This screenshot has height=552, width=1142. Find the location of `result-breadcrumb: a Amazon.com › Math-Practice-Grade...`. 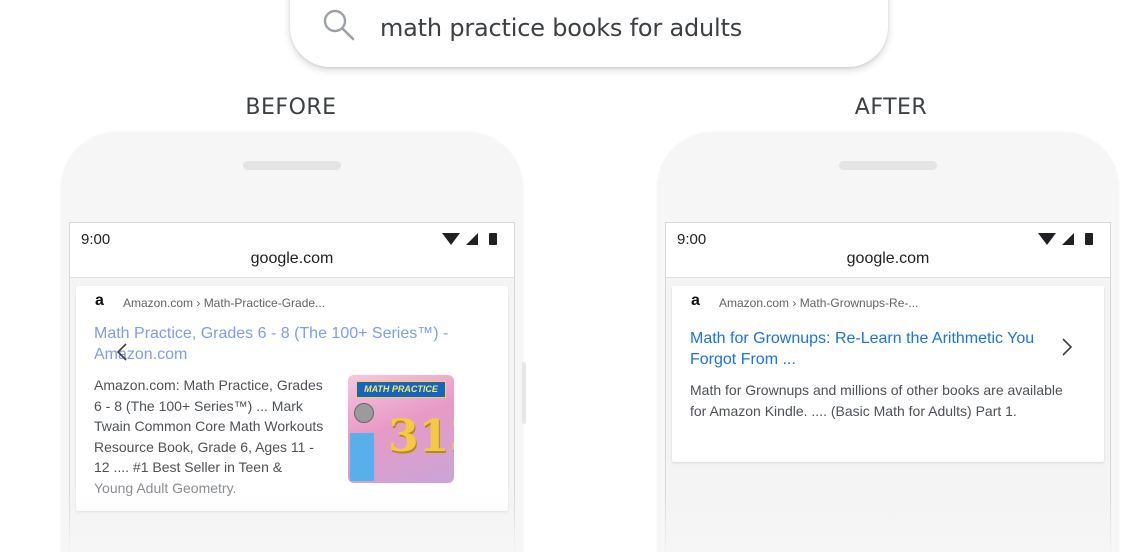

result-breadcrumb: a Amazon.com › Math-Practice-Grade... is located at coordinates (292, 301).